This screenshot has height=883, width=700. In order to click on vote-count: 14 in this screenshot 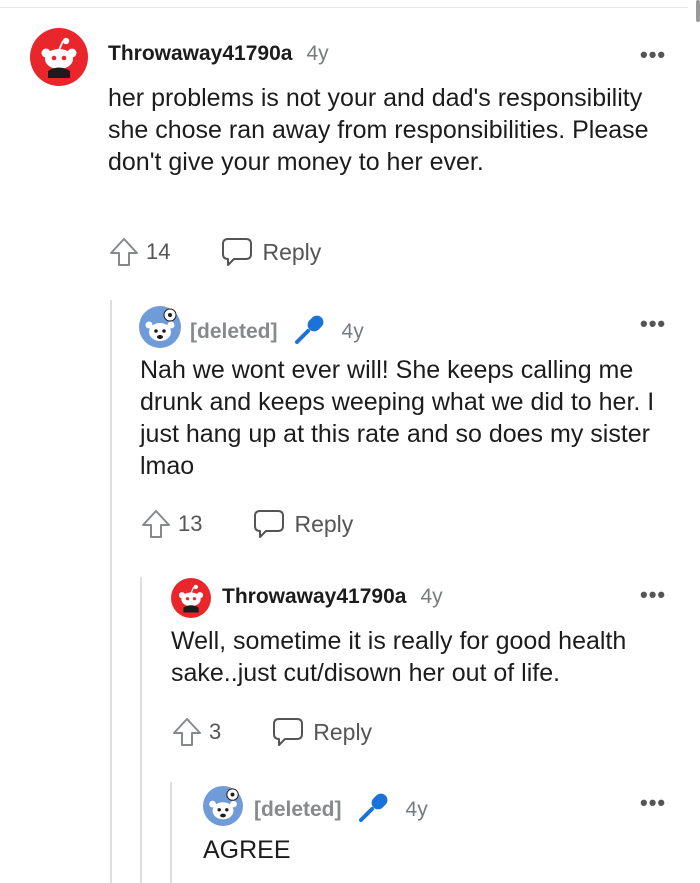, I will do `click(158, 251)`.